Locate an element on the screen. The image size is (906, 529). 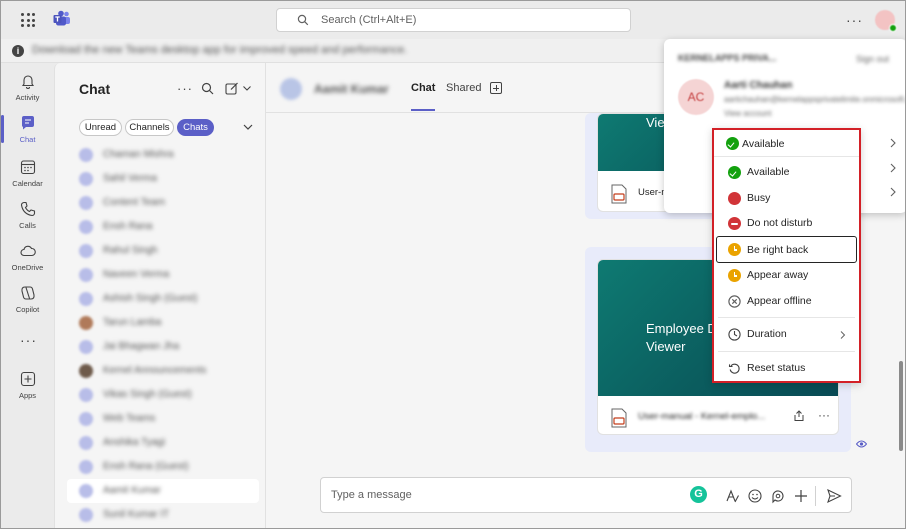
search-icon is located at coordinates (207, 88).